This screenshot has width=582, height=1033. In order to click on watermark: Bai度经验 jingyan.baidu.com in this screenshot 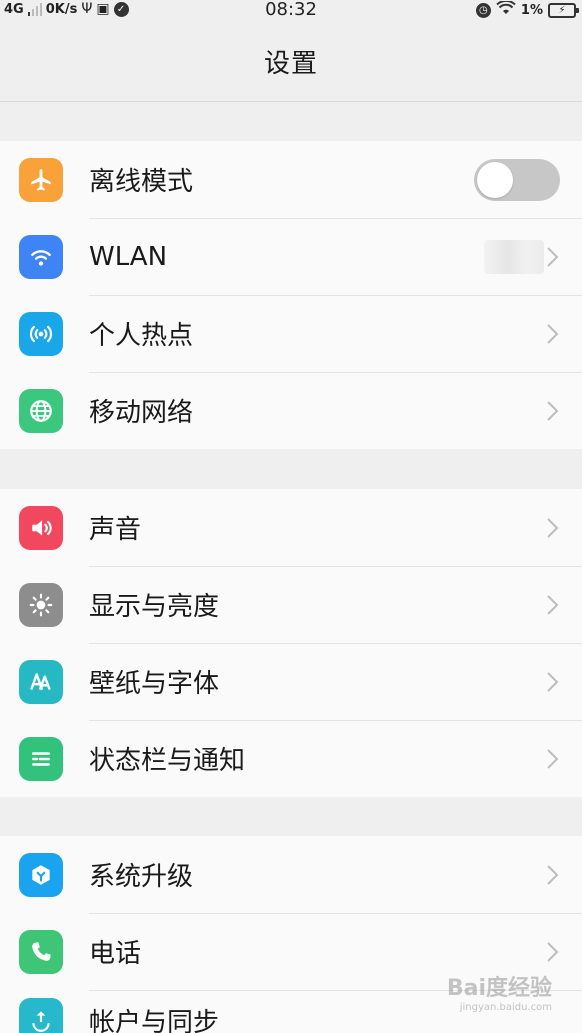, I will do `click(499, 991)`.